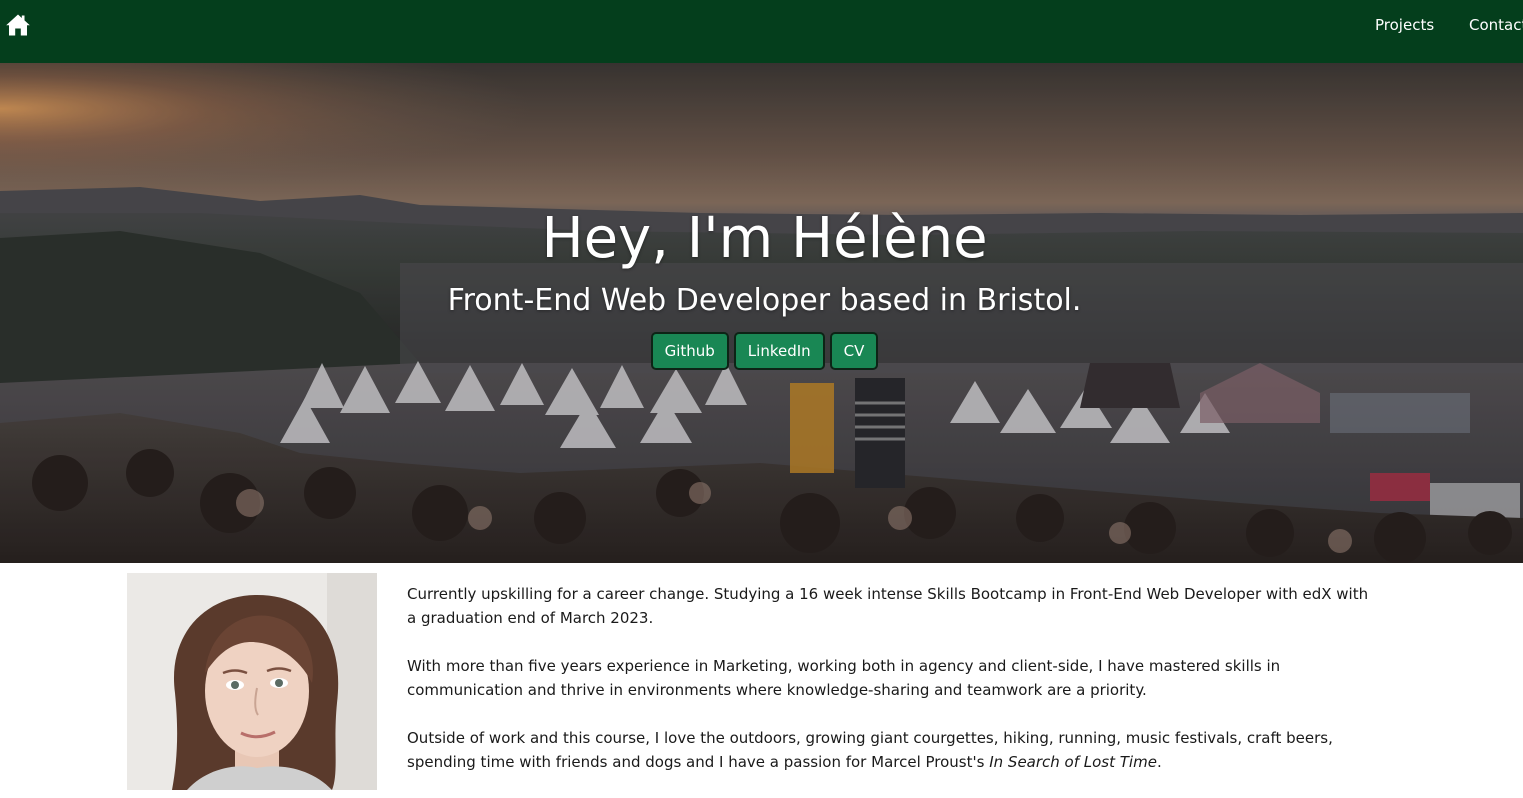 The width and height of the screenshot is (1523, 798). What do you see at coordinates (854, 351) in the screenshot?
I see `cv-button: CV` at bounding box center [854, 351].